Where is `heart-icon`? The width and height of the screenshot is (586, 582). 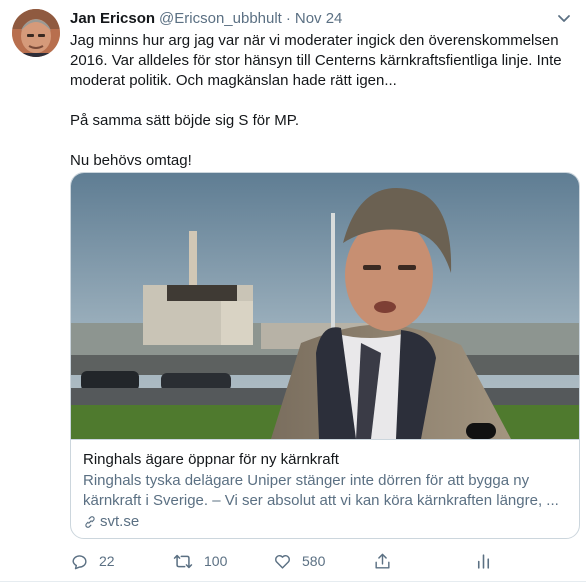 heart-icon is located at coordinates (282, 561).